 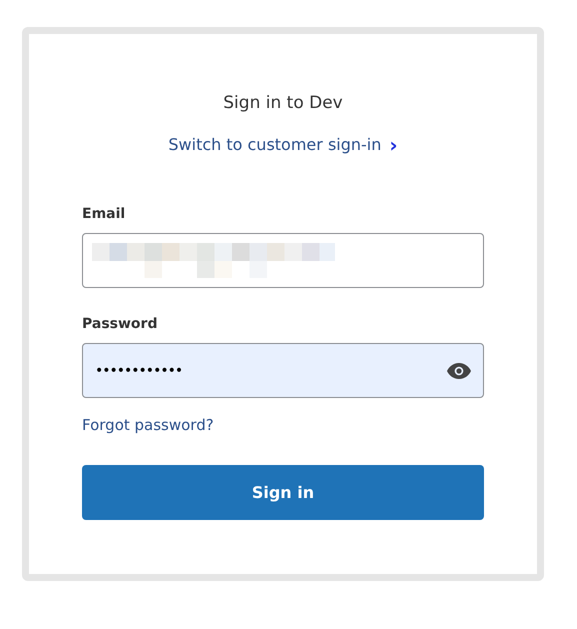 What do you see at coordinates (148, 425) in the screenshot?
I see `forgot-password-link: Forgot password?` at bounding box center [148, 425].